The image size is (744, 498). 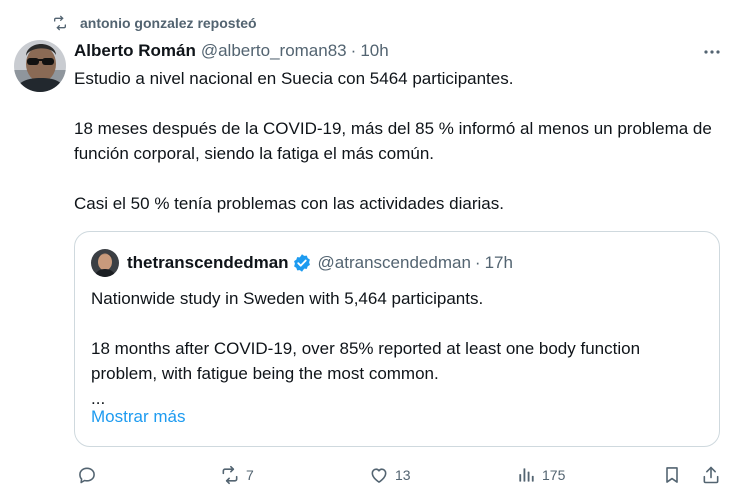 What do you see at coordinates (301, 263) in the screenshot?
I see `verified-badge-icon` at bounding box center [301, 263].